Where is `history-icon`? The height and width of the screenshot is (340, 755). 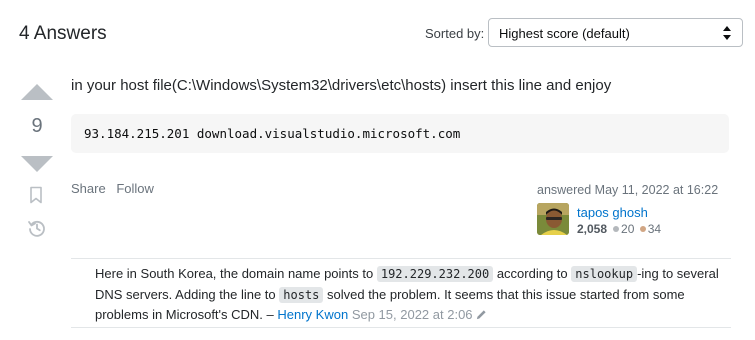
history-icon is located at coordinates (37, 228).